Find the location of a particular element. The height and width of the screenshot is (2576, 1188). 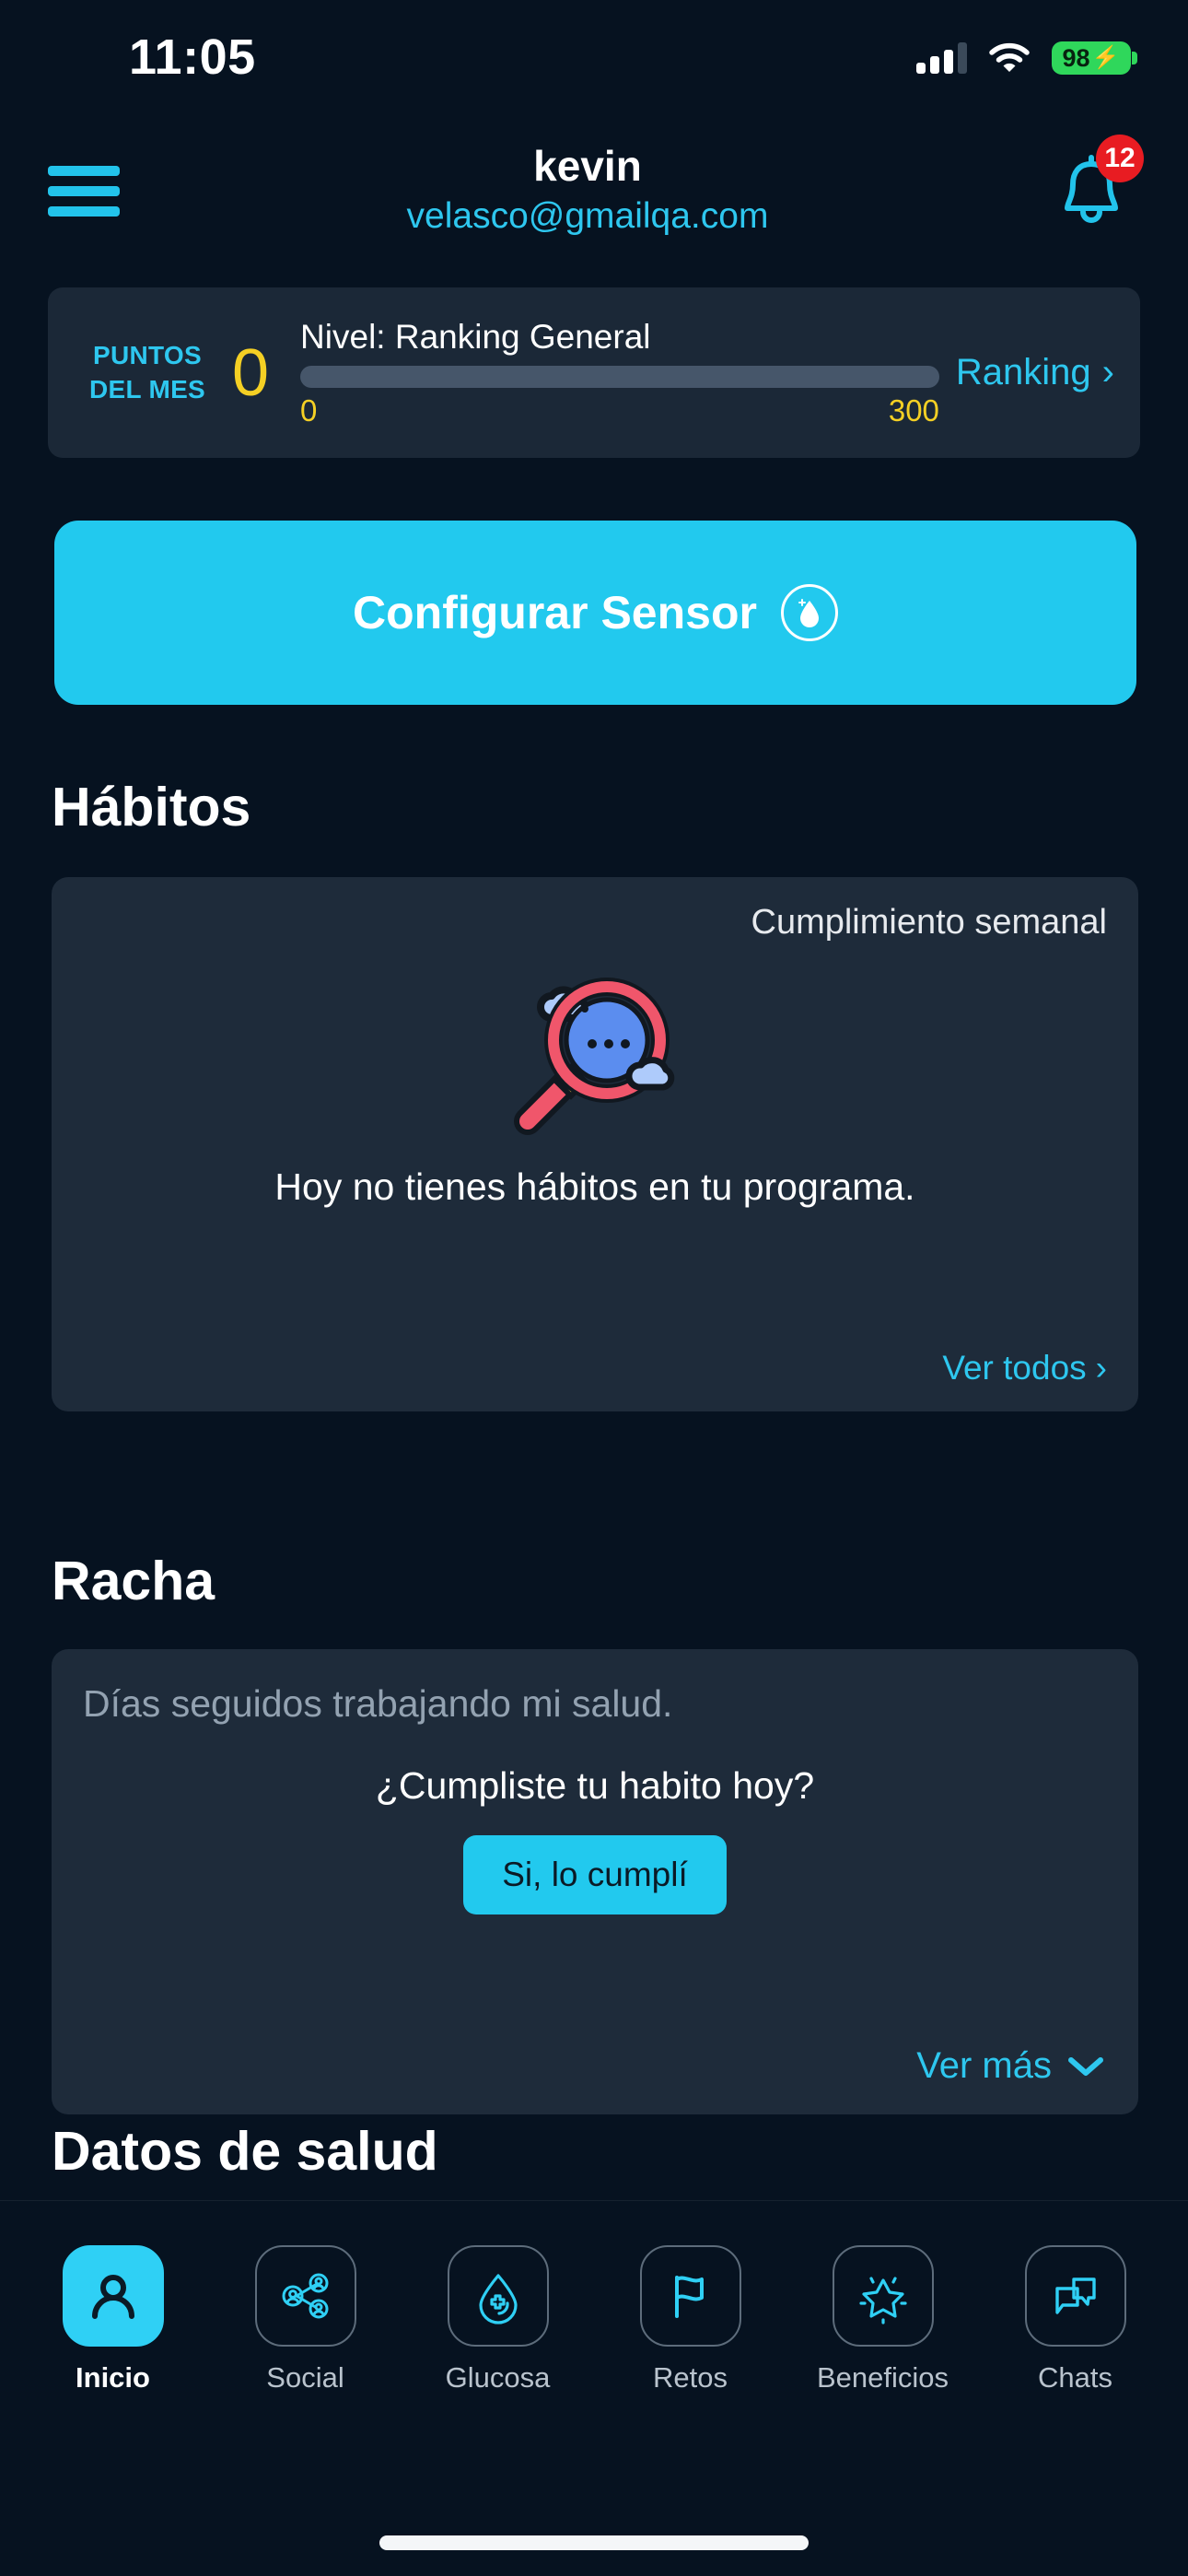

nav-item-beneficios: Beneficios is located at coordinates (883, 2320).